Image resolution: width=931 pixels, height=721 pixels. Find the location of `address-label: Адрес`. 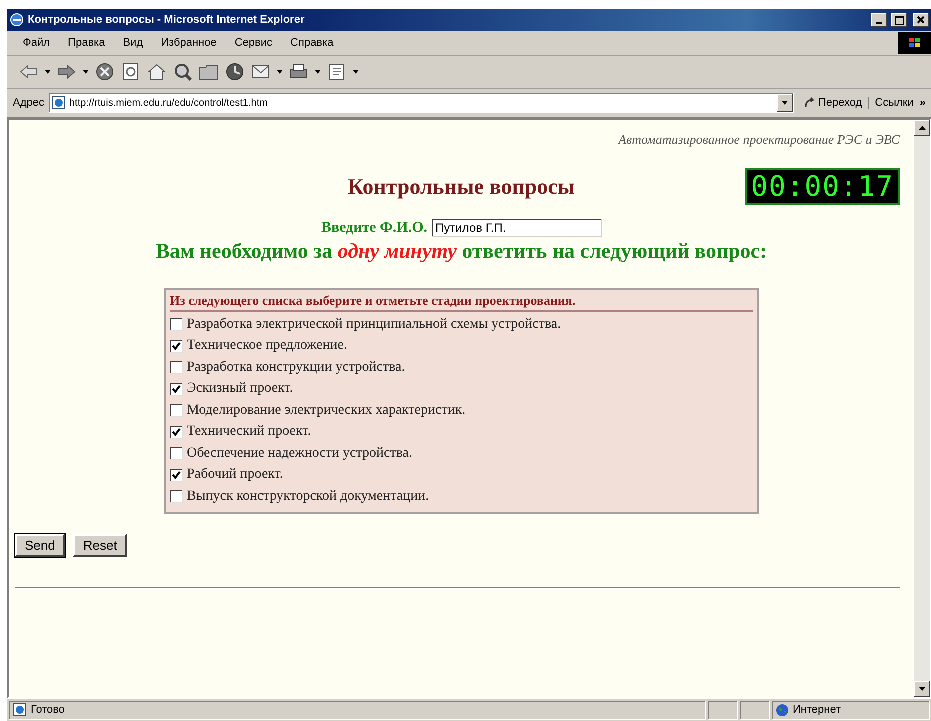

address-label: Адрес is located at coordinates (28, 103).